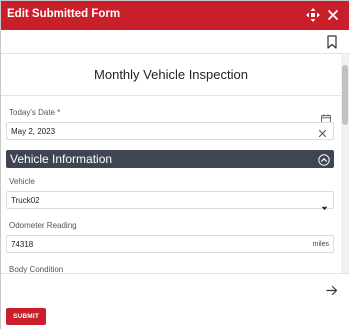 The width and height of the screenshot is (349, 329). What do you see at coordinates (26, 316) in the screenshot?
I see `submit-button: SUBMIT` at bounding box center [26, 316].